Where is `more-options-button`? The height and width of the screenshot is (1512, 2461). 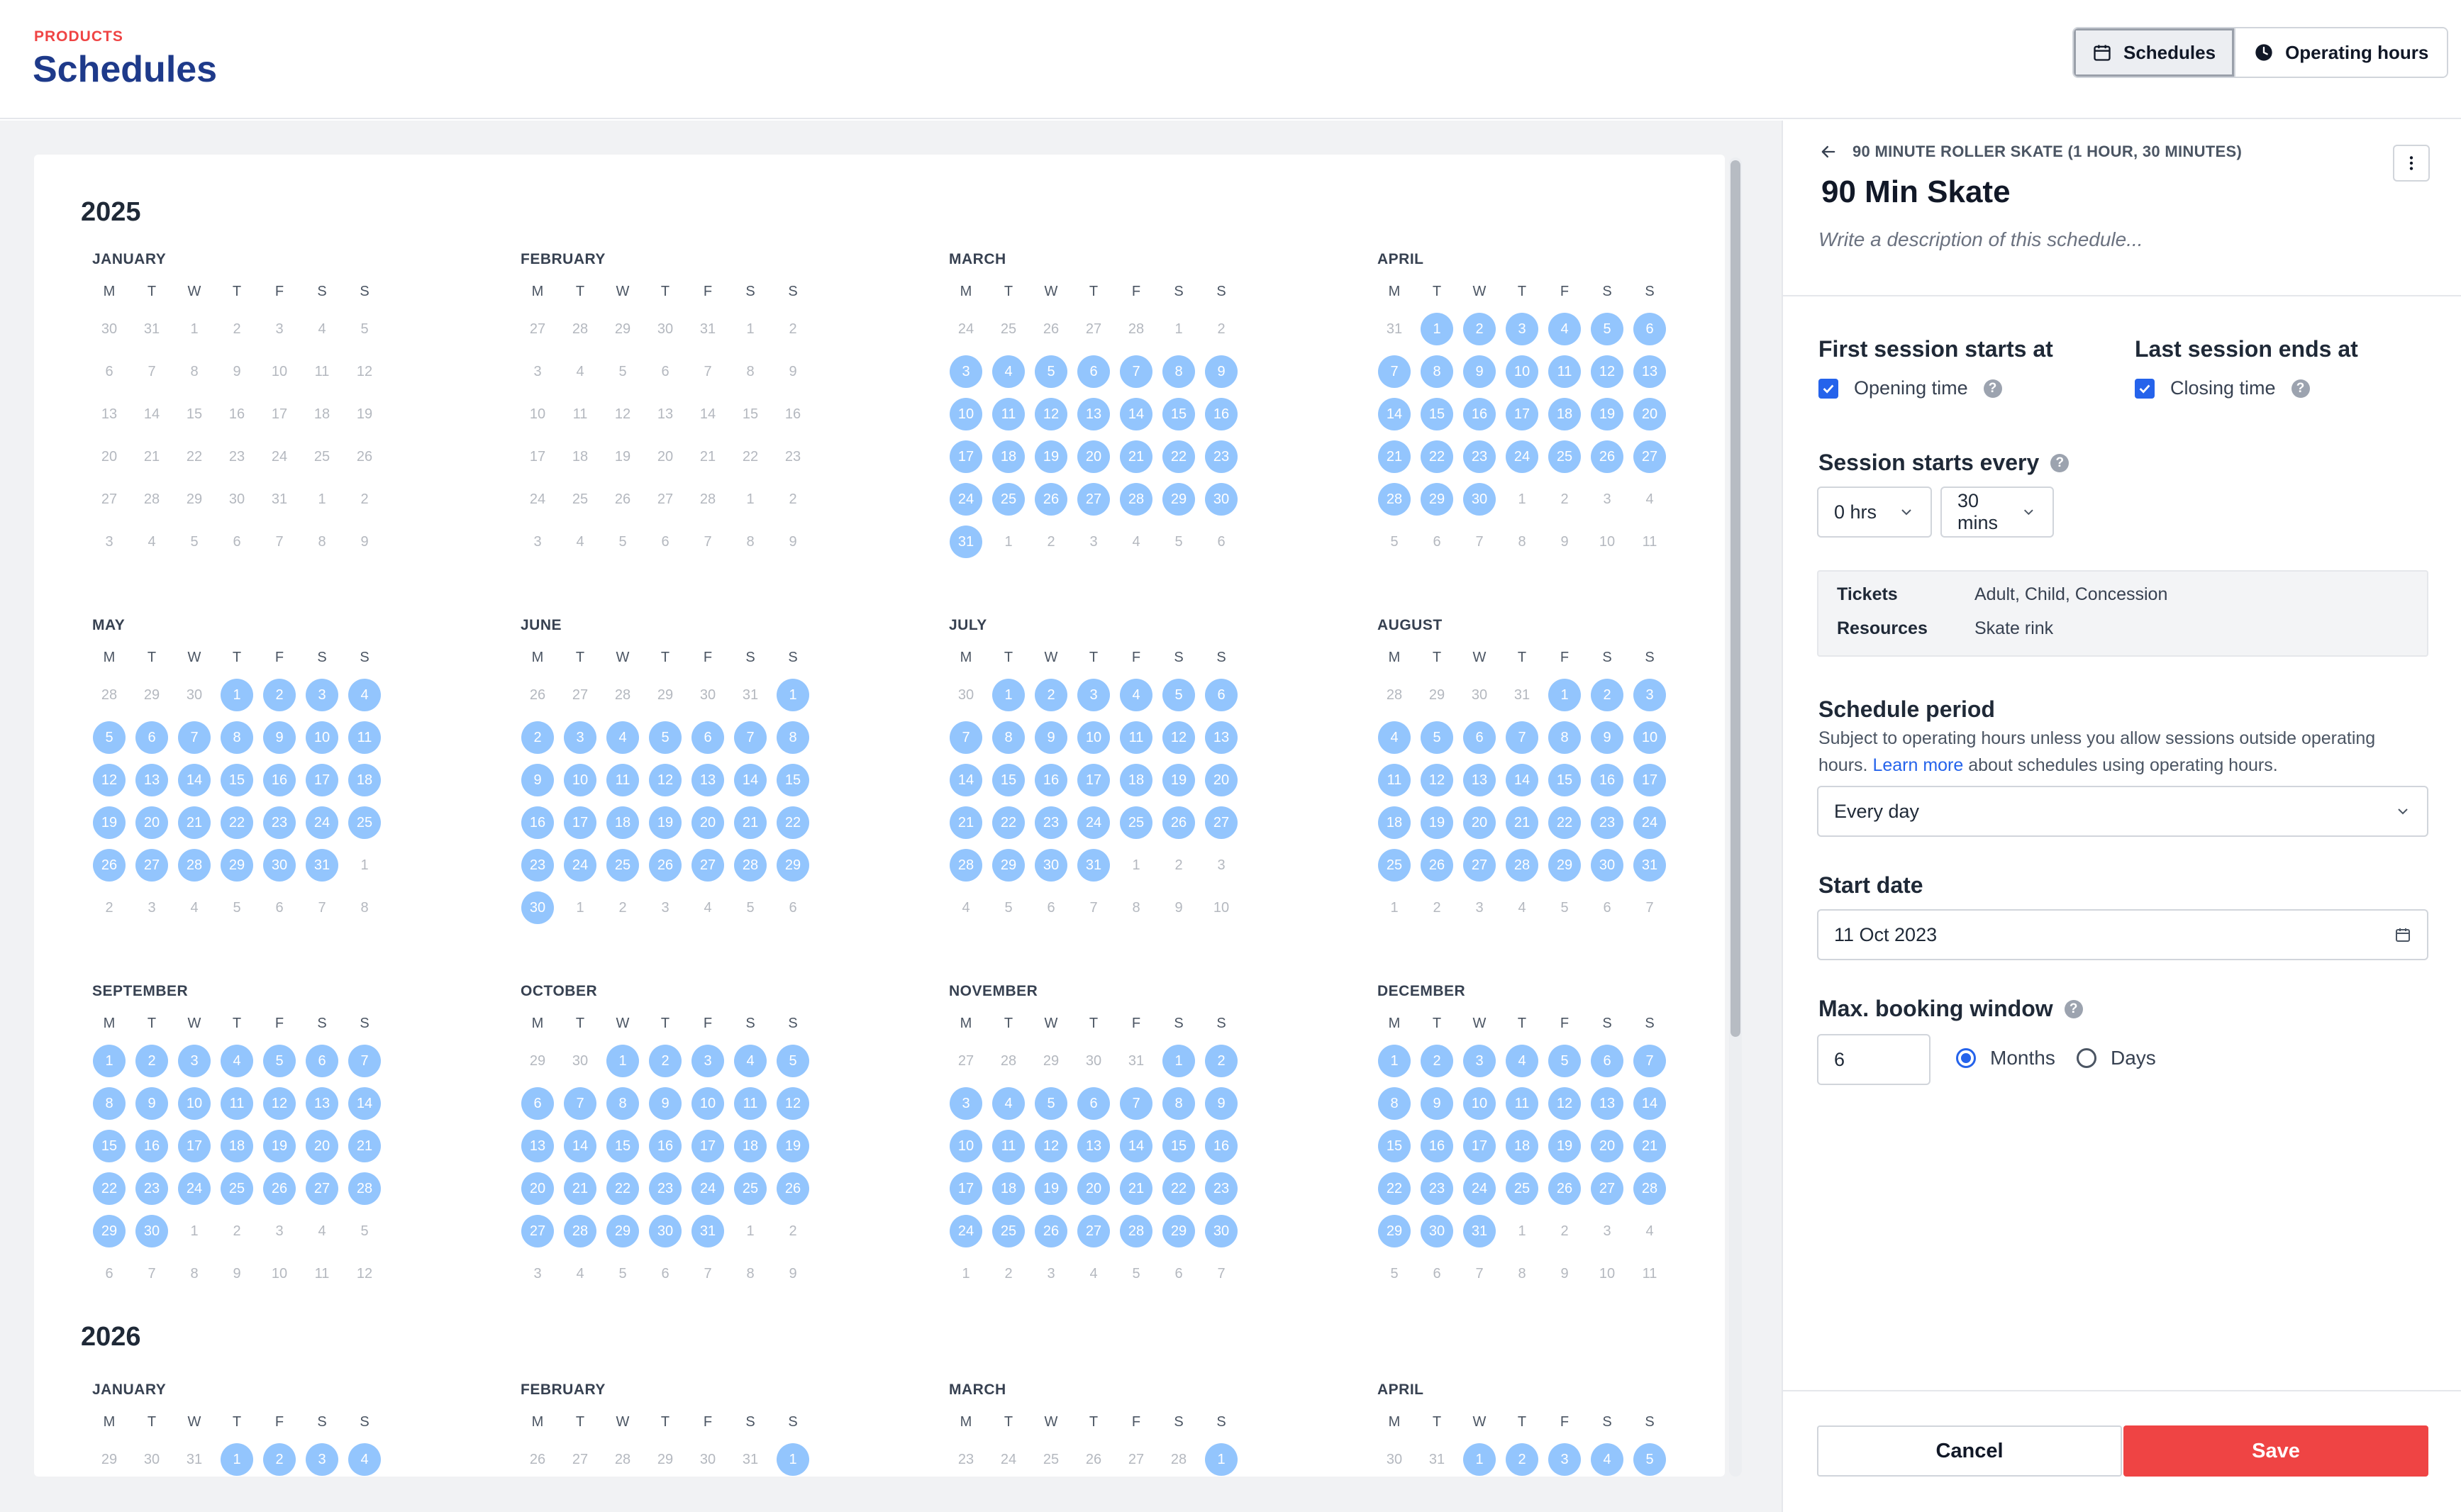 more-options-button is located at coordinates (2411, 163).